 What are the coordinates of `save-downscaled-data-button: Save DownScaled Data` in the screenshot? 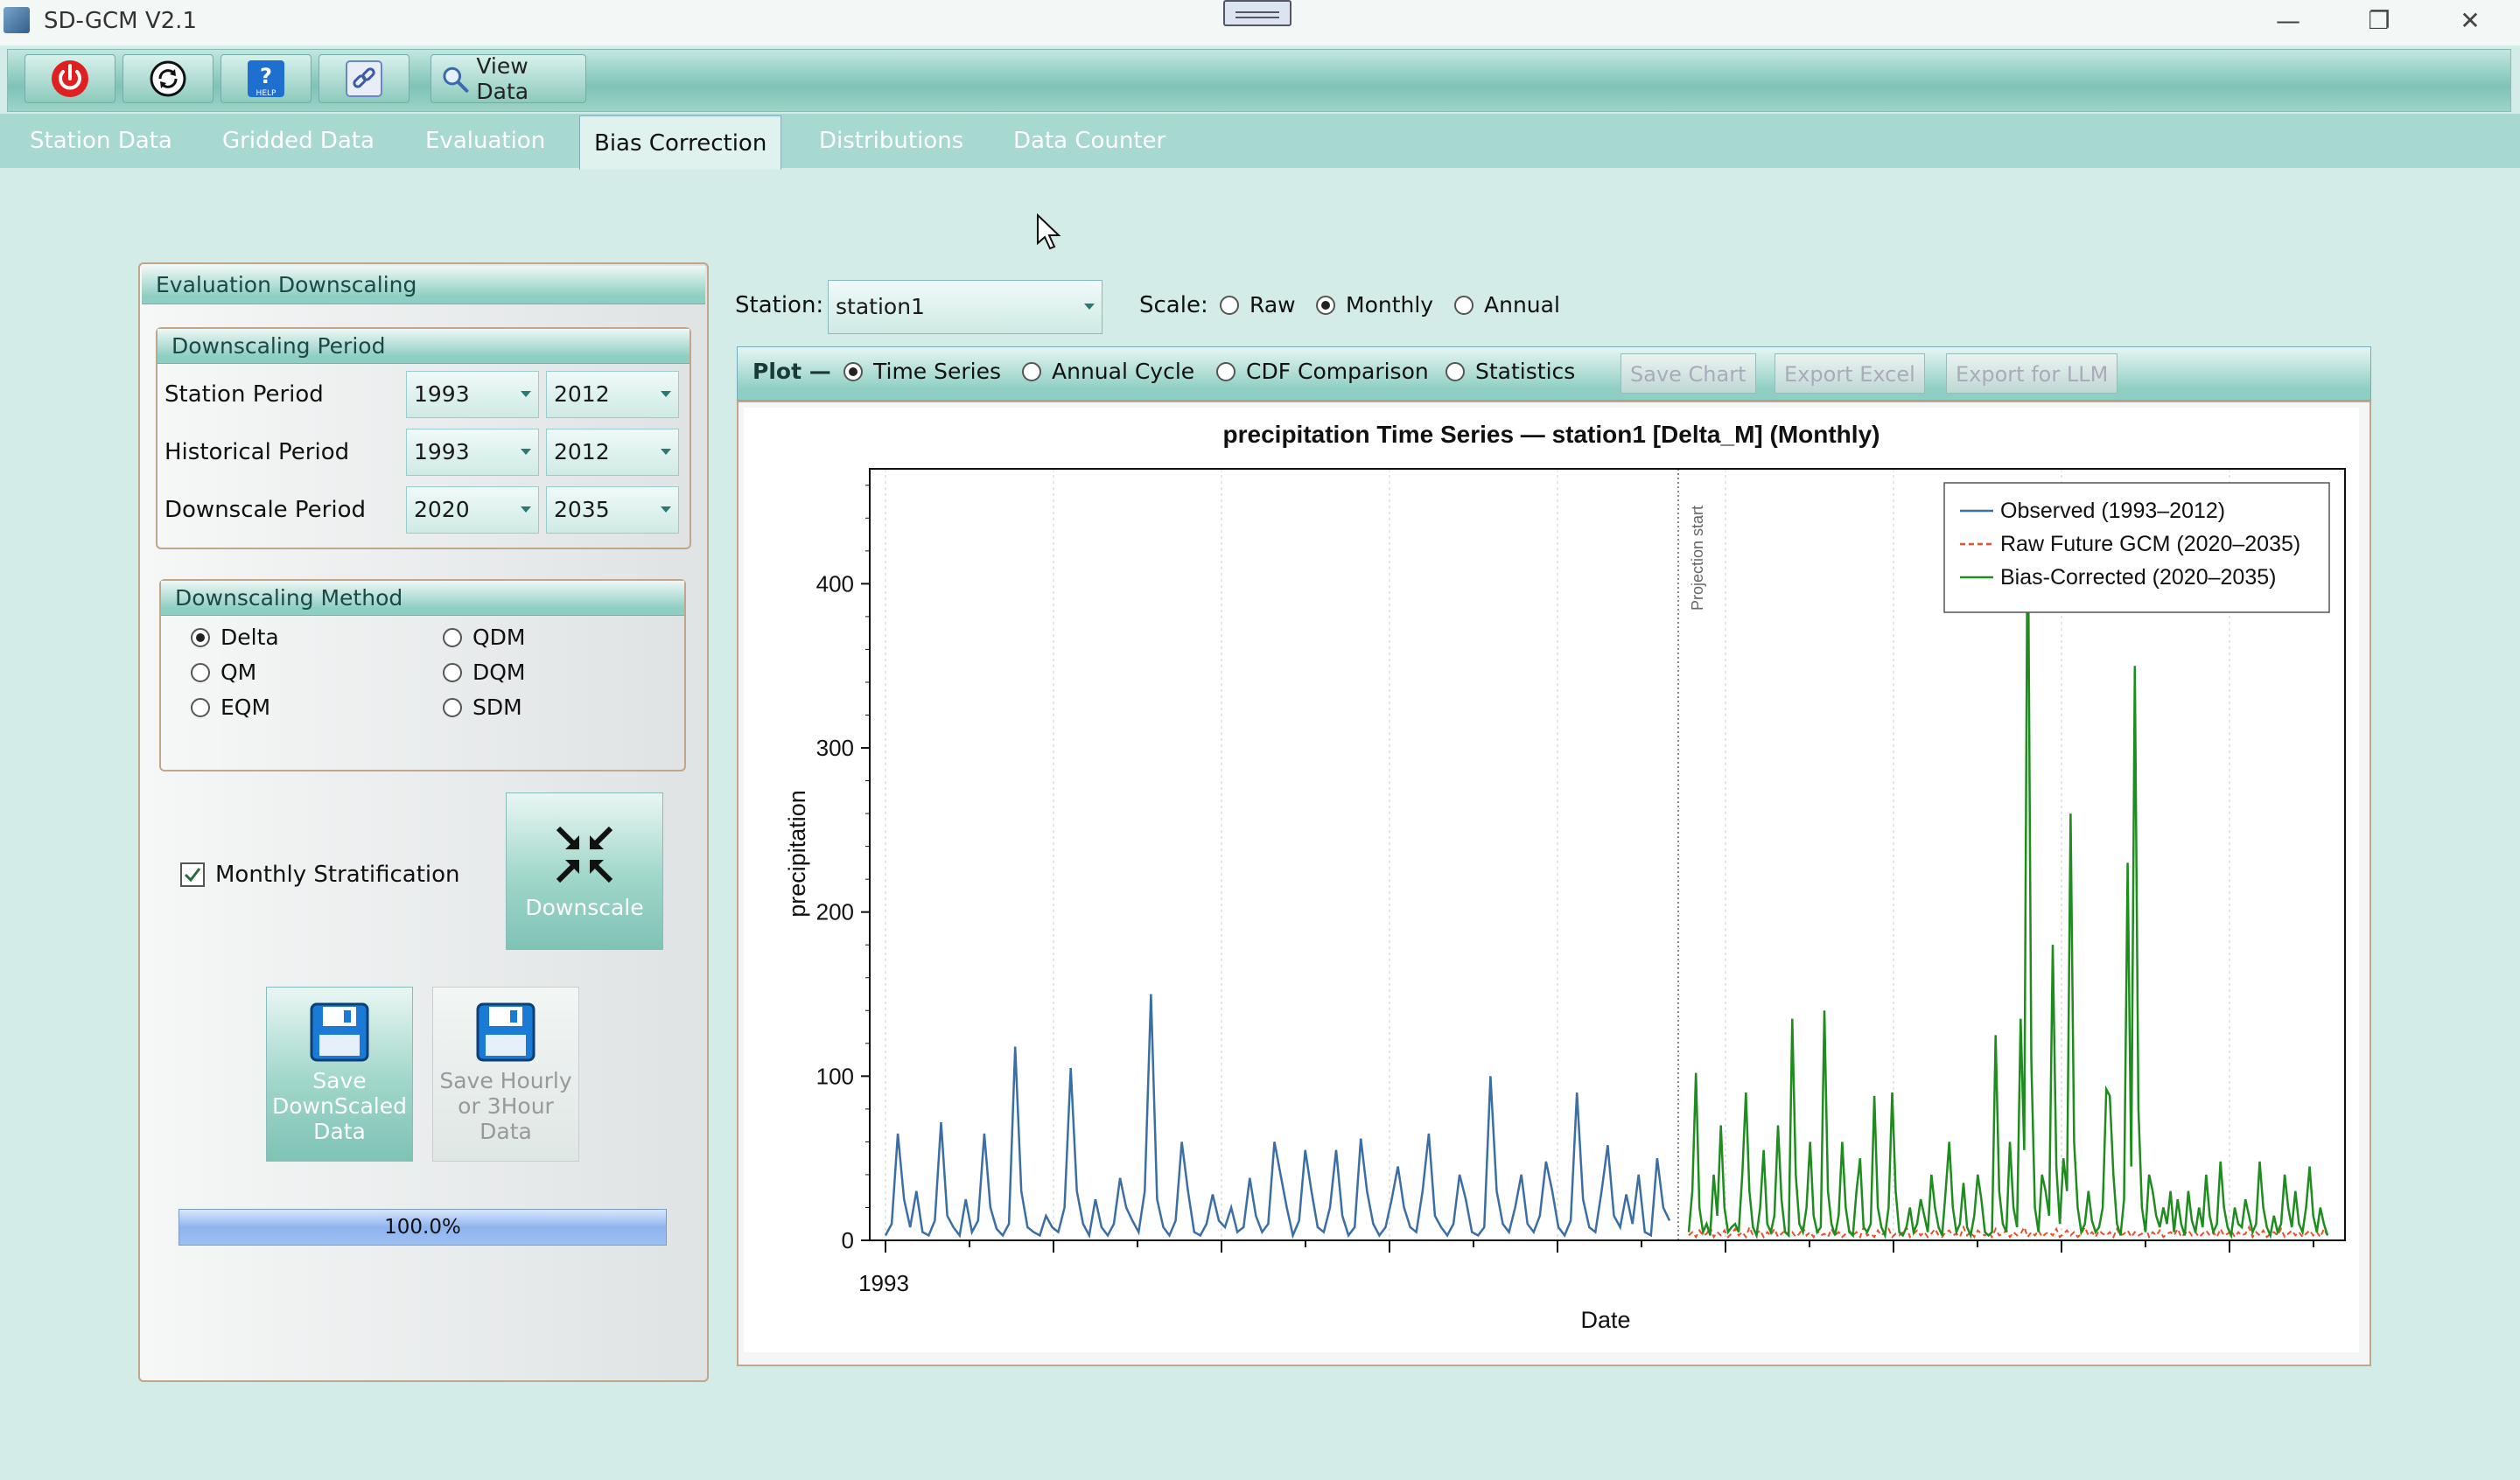 It's located at (339, 1075).